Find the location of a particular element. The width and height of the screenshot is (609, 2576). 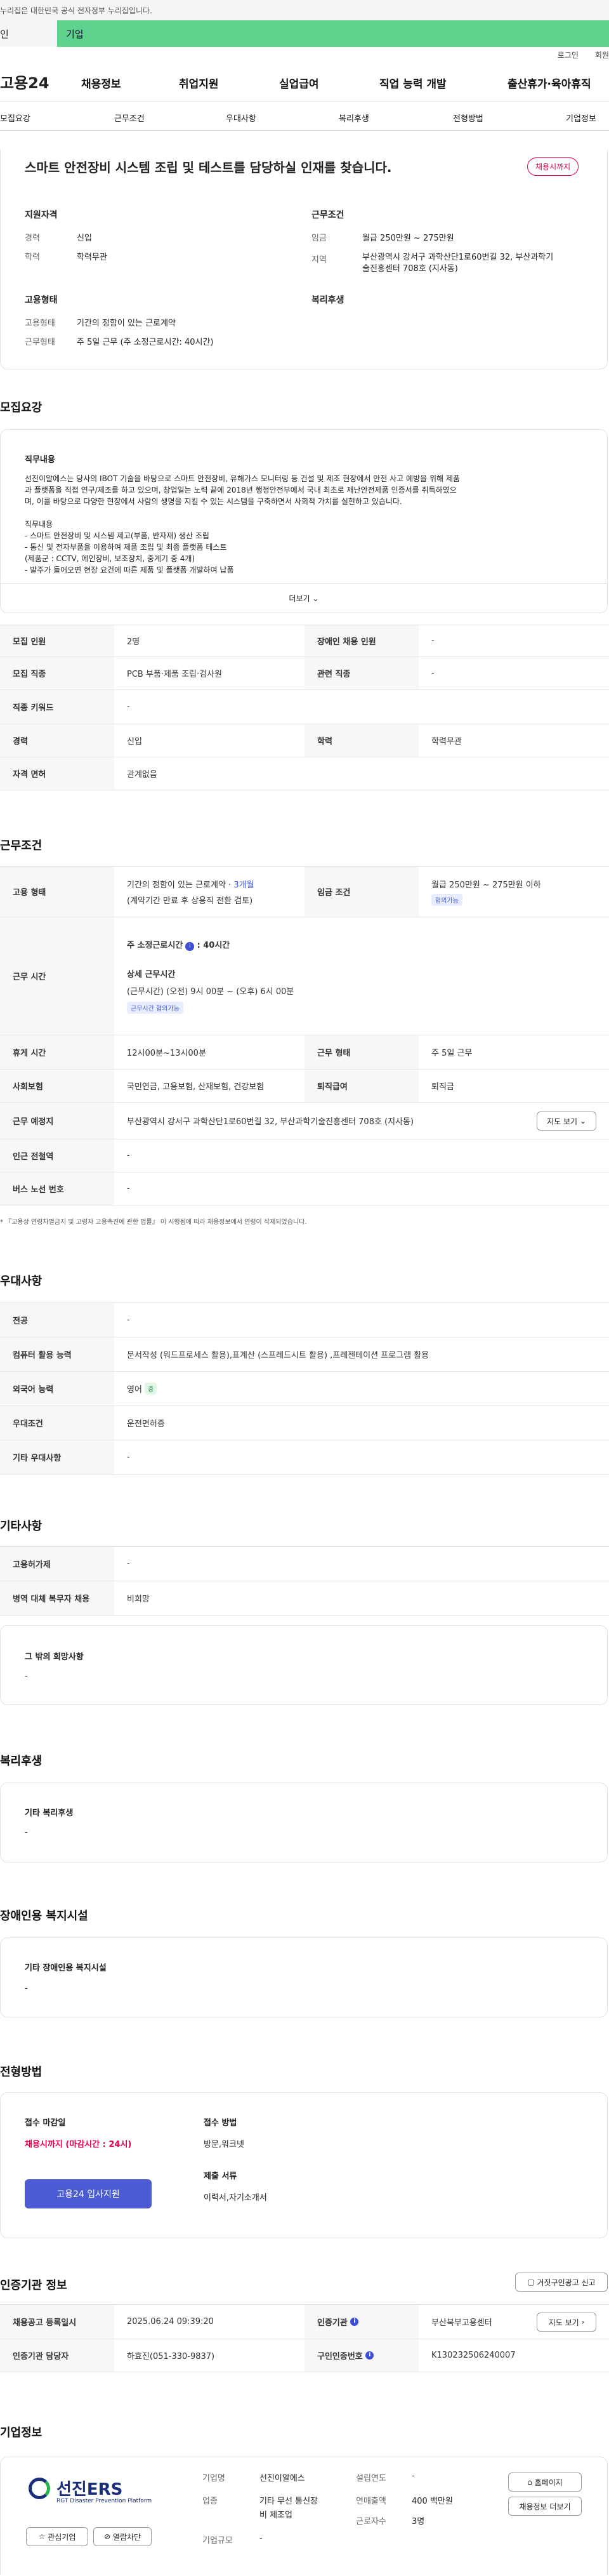

label: 휴게 시간 is located at coordinates (57, 1052).